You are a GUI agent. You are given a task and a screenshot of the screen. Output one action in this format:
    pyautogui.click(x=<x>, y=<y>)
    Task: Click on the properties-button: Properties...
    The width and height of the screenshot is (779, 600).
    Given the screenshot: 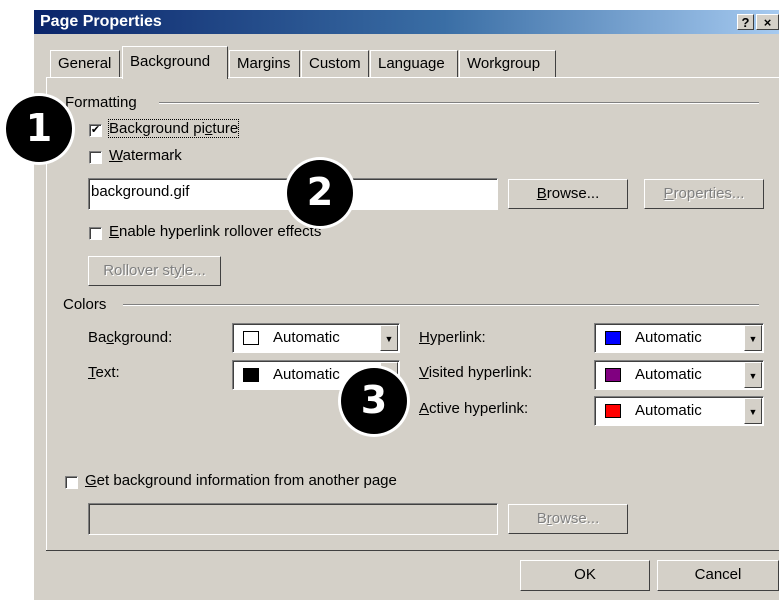 What is the action you would take?
    pyautogui.click(x=704, y=194)
    